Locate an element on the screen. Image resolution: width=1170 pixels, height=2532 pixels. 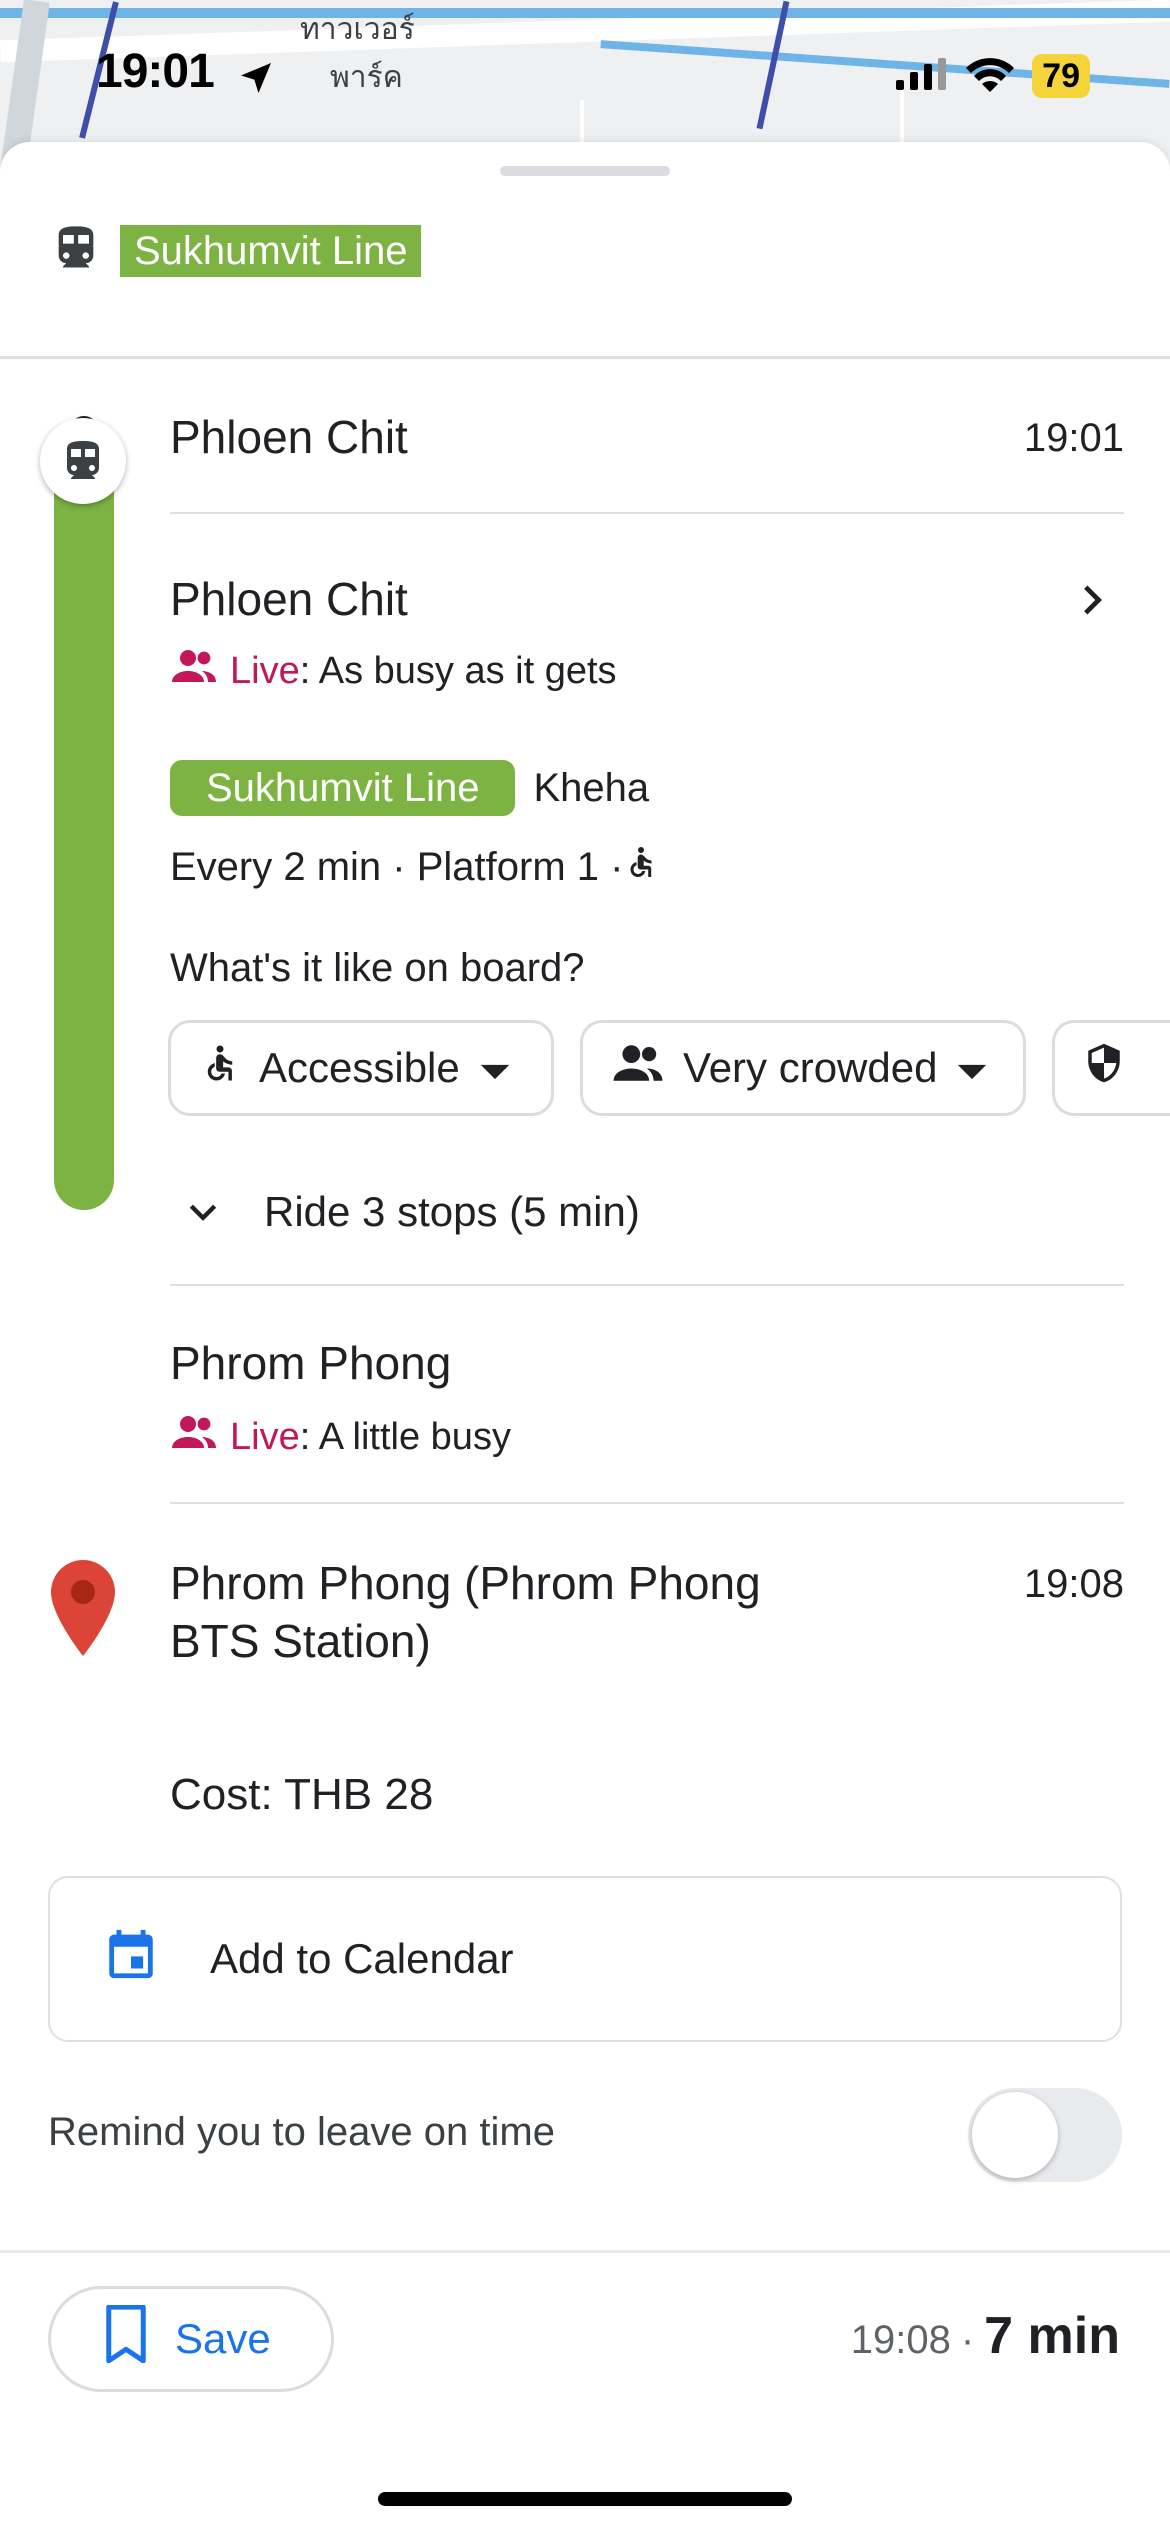
sheet-drag-handle is located at coordinates (585, 171).